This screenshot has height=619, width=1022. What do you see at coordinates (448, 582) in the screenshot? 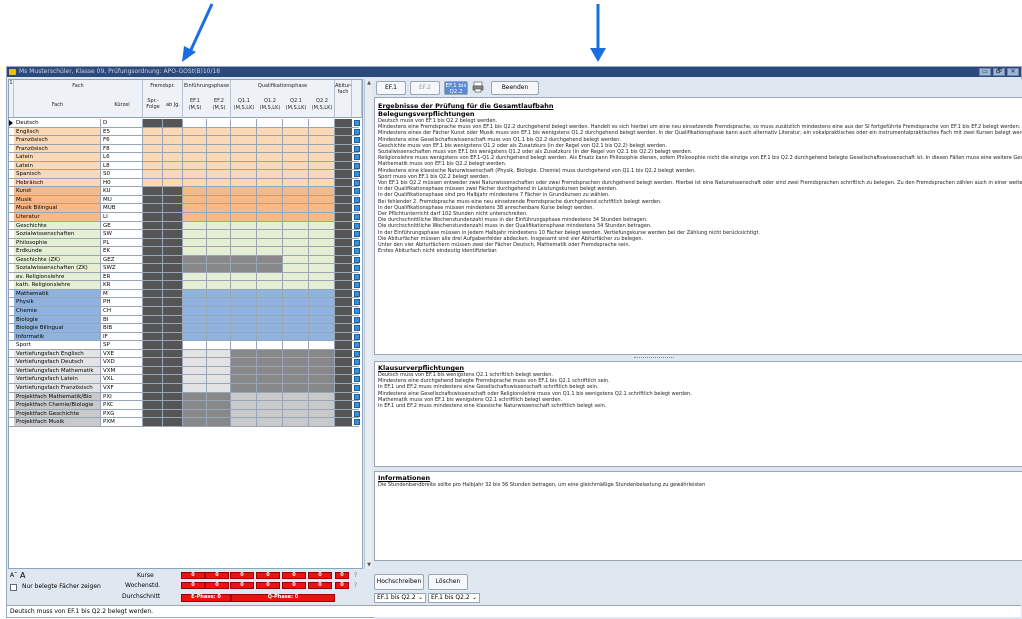
I see `loeschen-button: Löschen` at bounding box center [448, 582].